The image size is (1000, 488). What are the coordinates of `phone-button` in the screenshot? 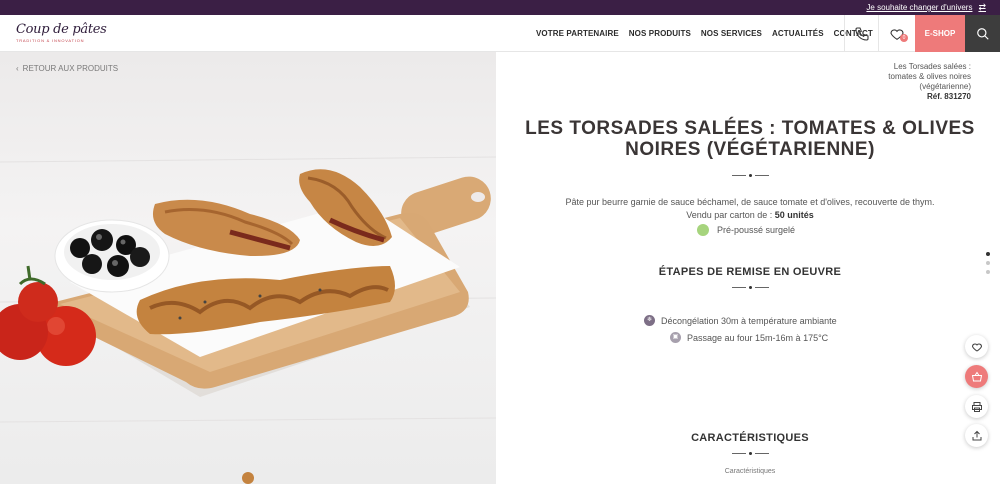 It's located at (861, 33).